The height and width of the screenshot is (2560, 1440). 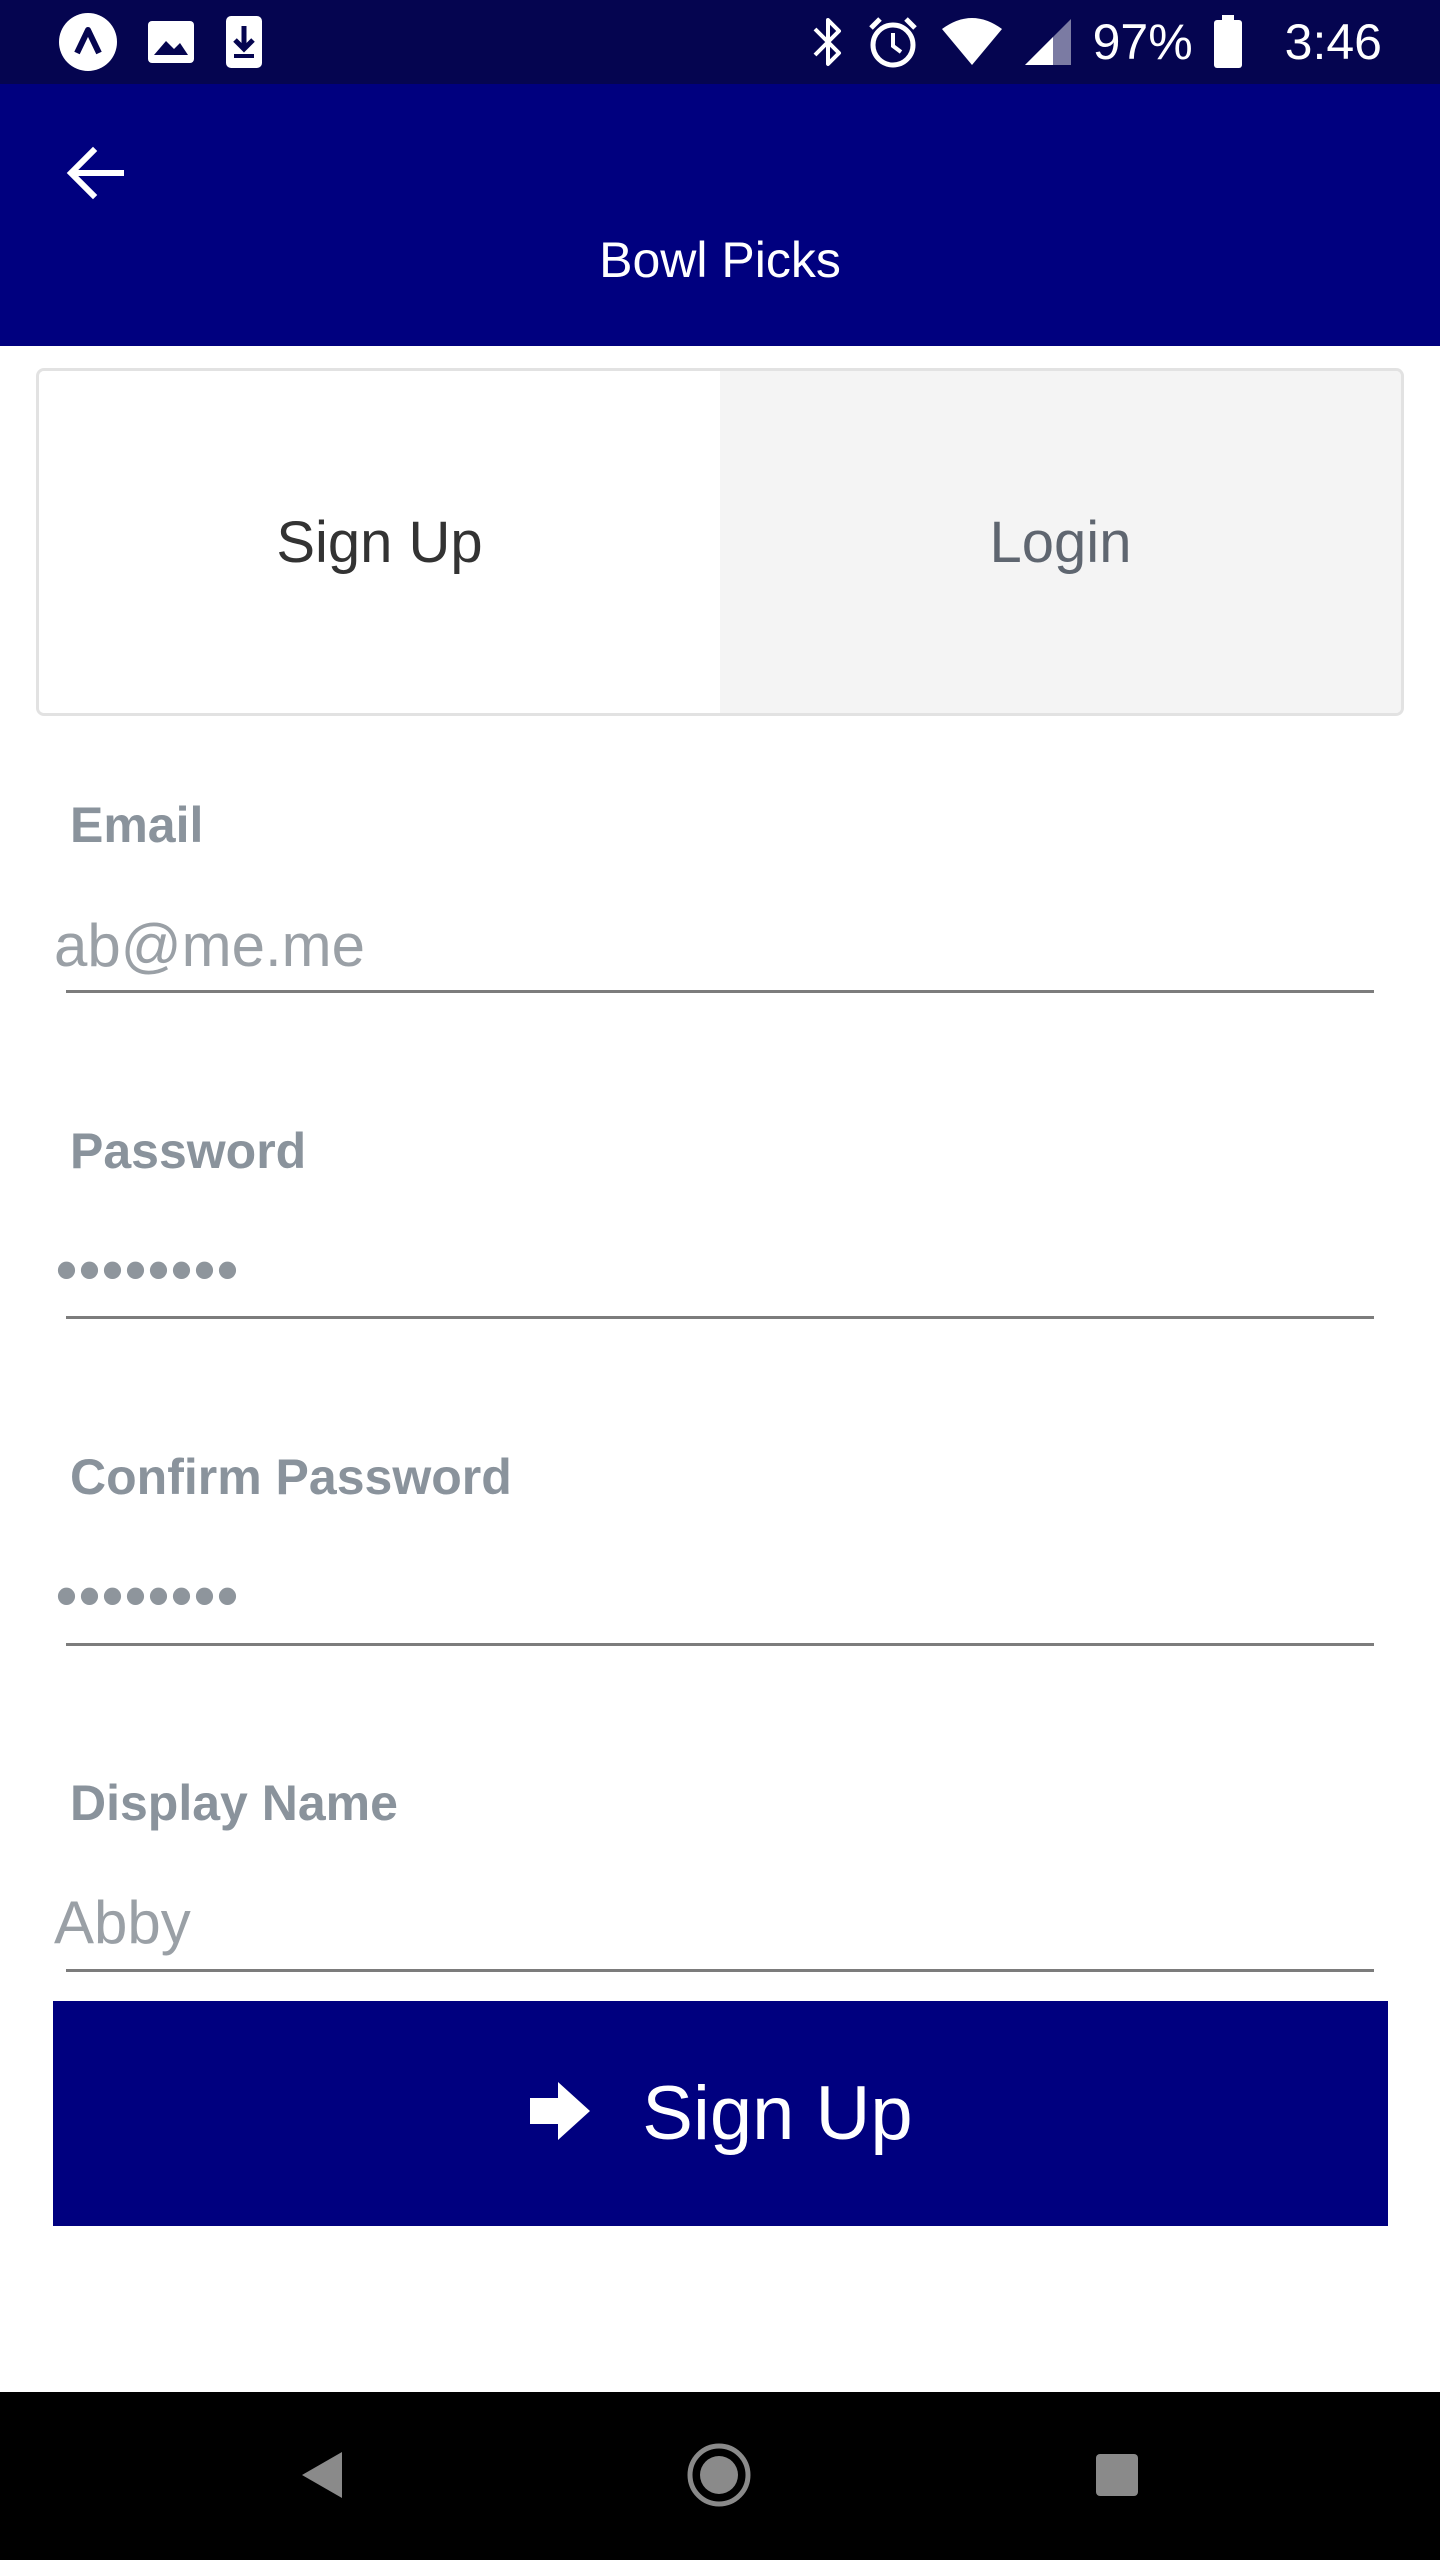 I want to click on sign-up-button: Sign Up, so click(x=720, y=2113).